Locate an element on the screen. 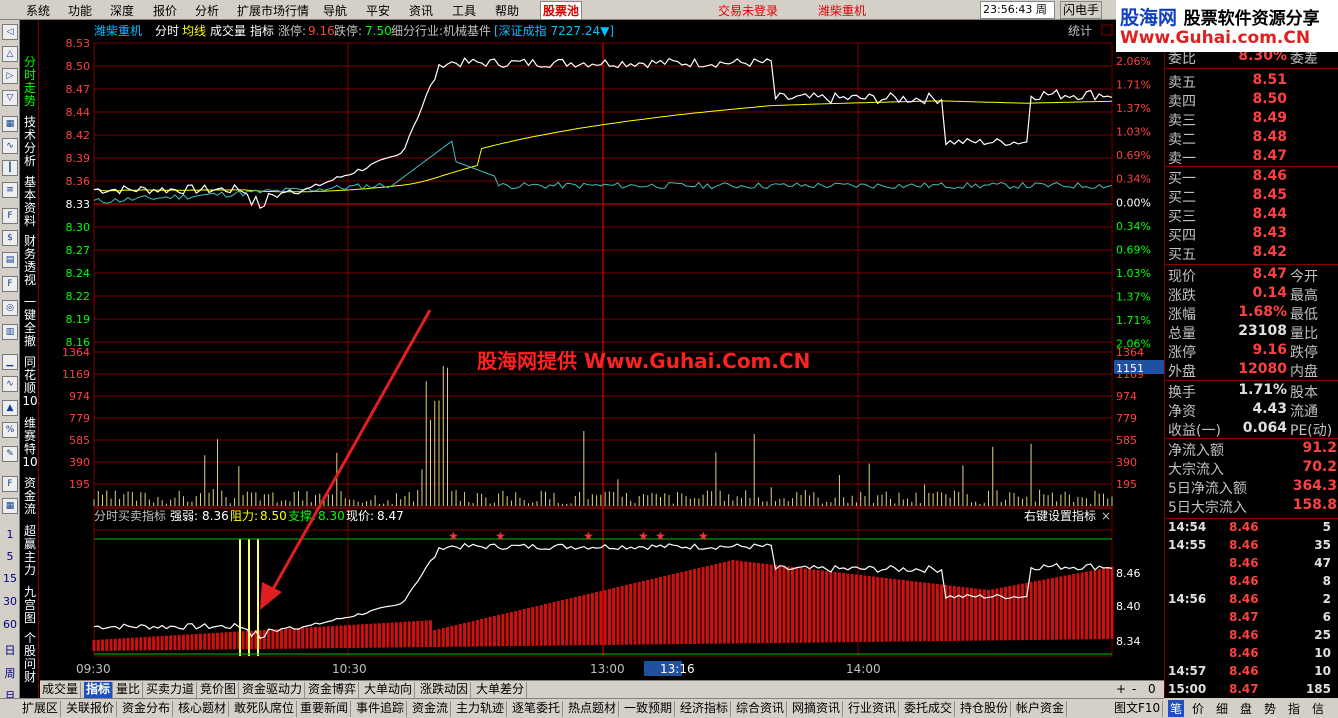 The width and height of the screenshot is (1338, 718). extension-tab: 逐笔委托 is located at coordinates (537, 709).